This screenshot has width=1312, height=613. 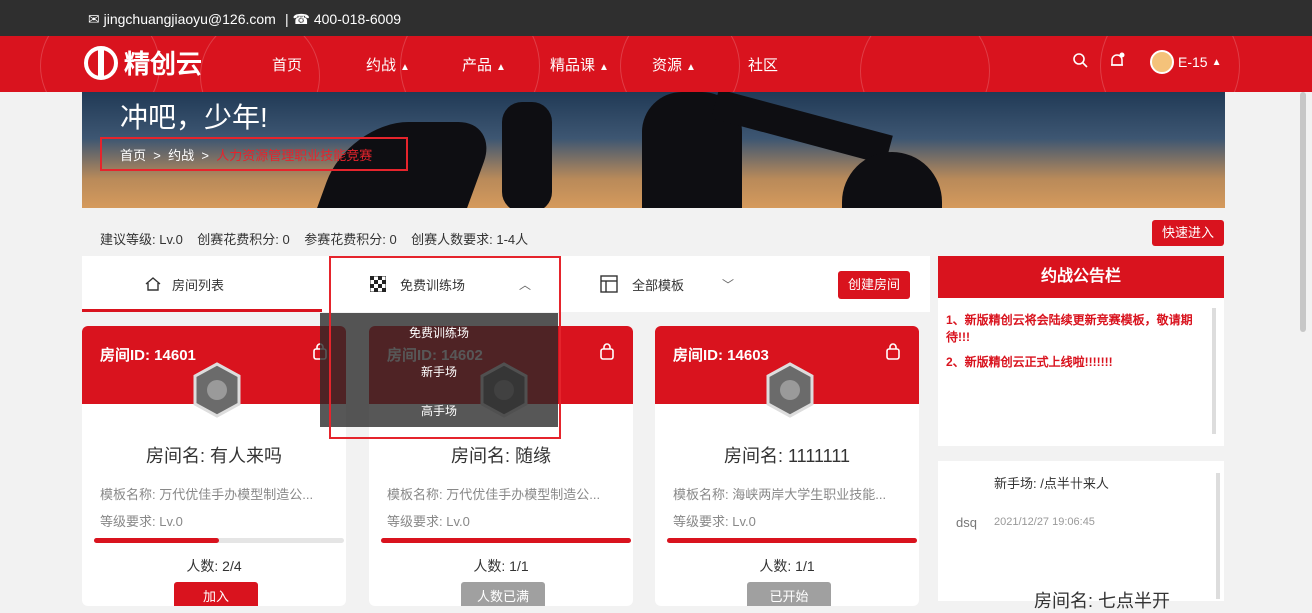 I want to click on highlight-frame, so click(x=445, y=347).